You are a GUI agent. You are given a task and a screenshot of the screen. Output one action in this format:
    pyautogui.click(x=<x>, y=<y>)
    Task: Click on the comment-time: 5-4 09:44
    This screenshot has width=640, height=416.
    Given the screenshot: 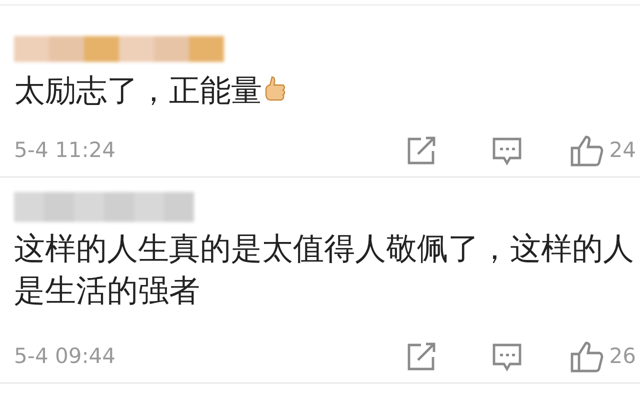 What is the action you would take?
    pyautogui.click(x=65, y=356)
    